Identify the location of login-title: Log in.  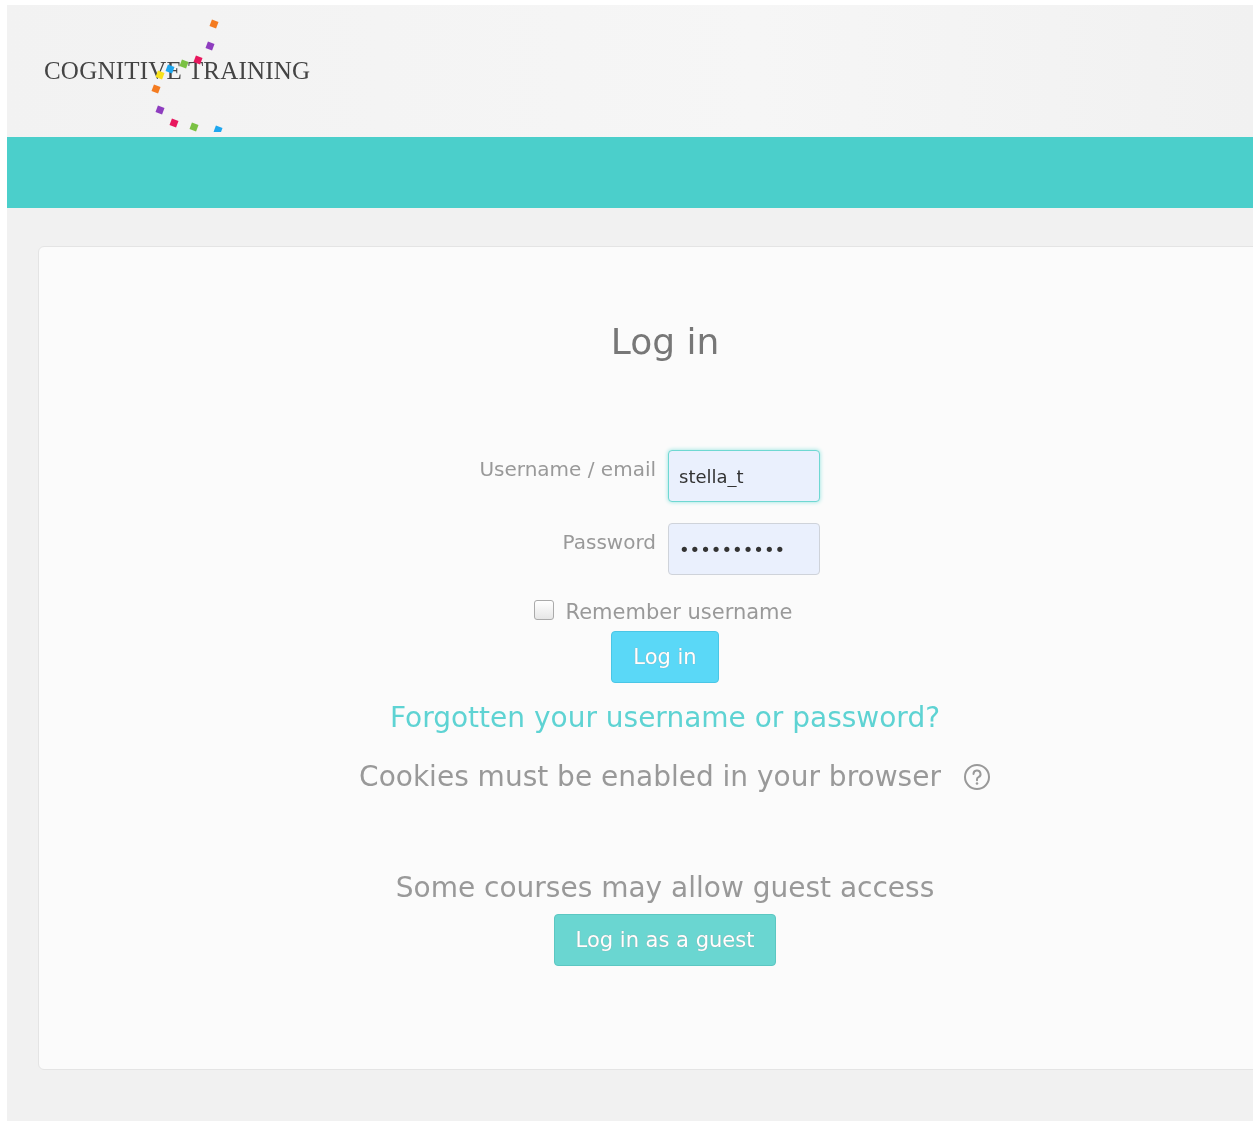
(665, 341).